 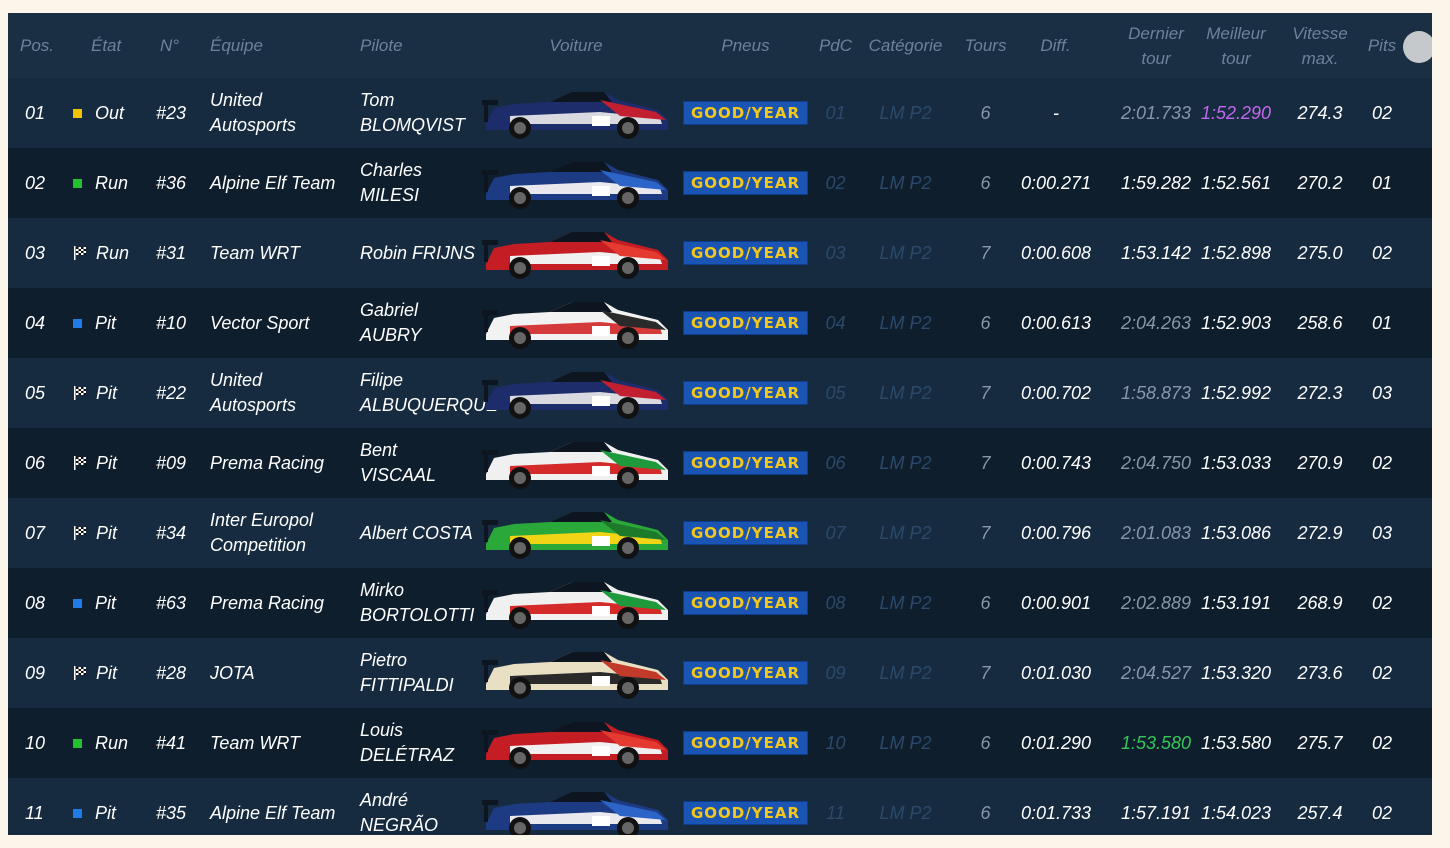 What do you see at coordinates (416, 532) in the screenshot?
I see `driver-name: Albert COSTA` at bounding box center [416, 532].